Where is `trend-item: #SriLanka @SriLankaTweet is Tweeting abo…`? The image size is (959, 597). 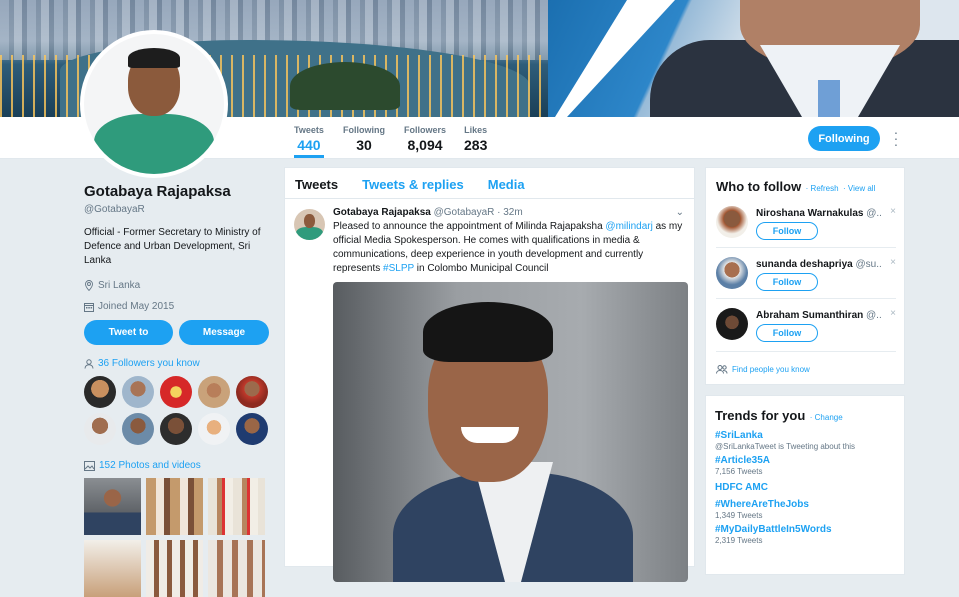 trend-item: #SriLanka @SriLankaTweet is Tweeting abo… is located at coordinates (805, 440).